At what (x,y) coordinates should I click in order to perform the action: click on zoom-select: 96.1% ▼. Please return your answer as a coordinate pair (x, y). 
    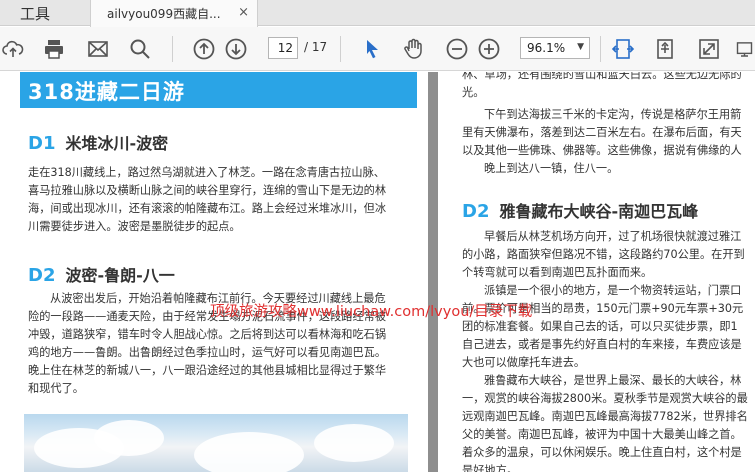
    Looking at the image, I should click on (555, 48).